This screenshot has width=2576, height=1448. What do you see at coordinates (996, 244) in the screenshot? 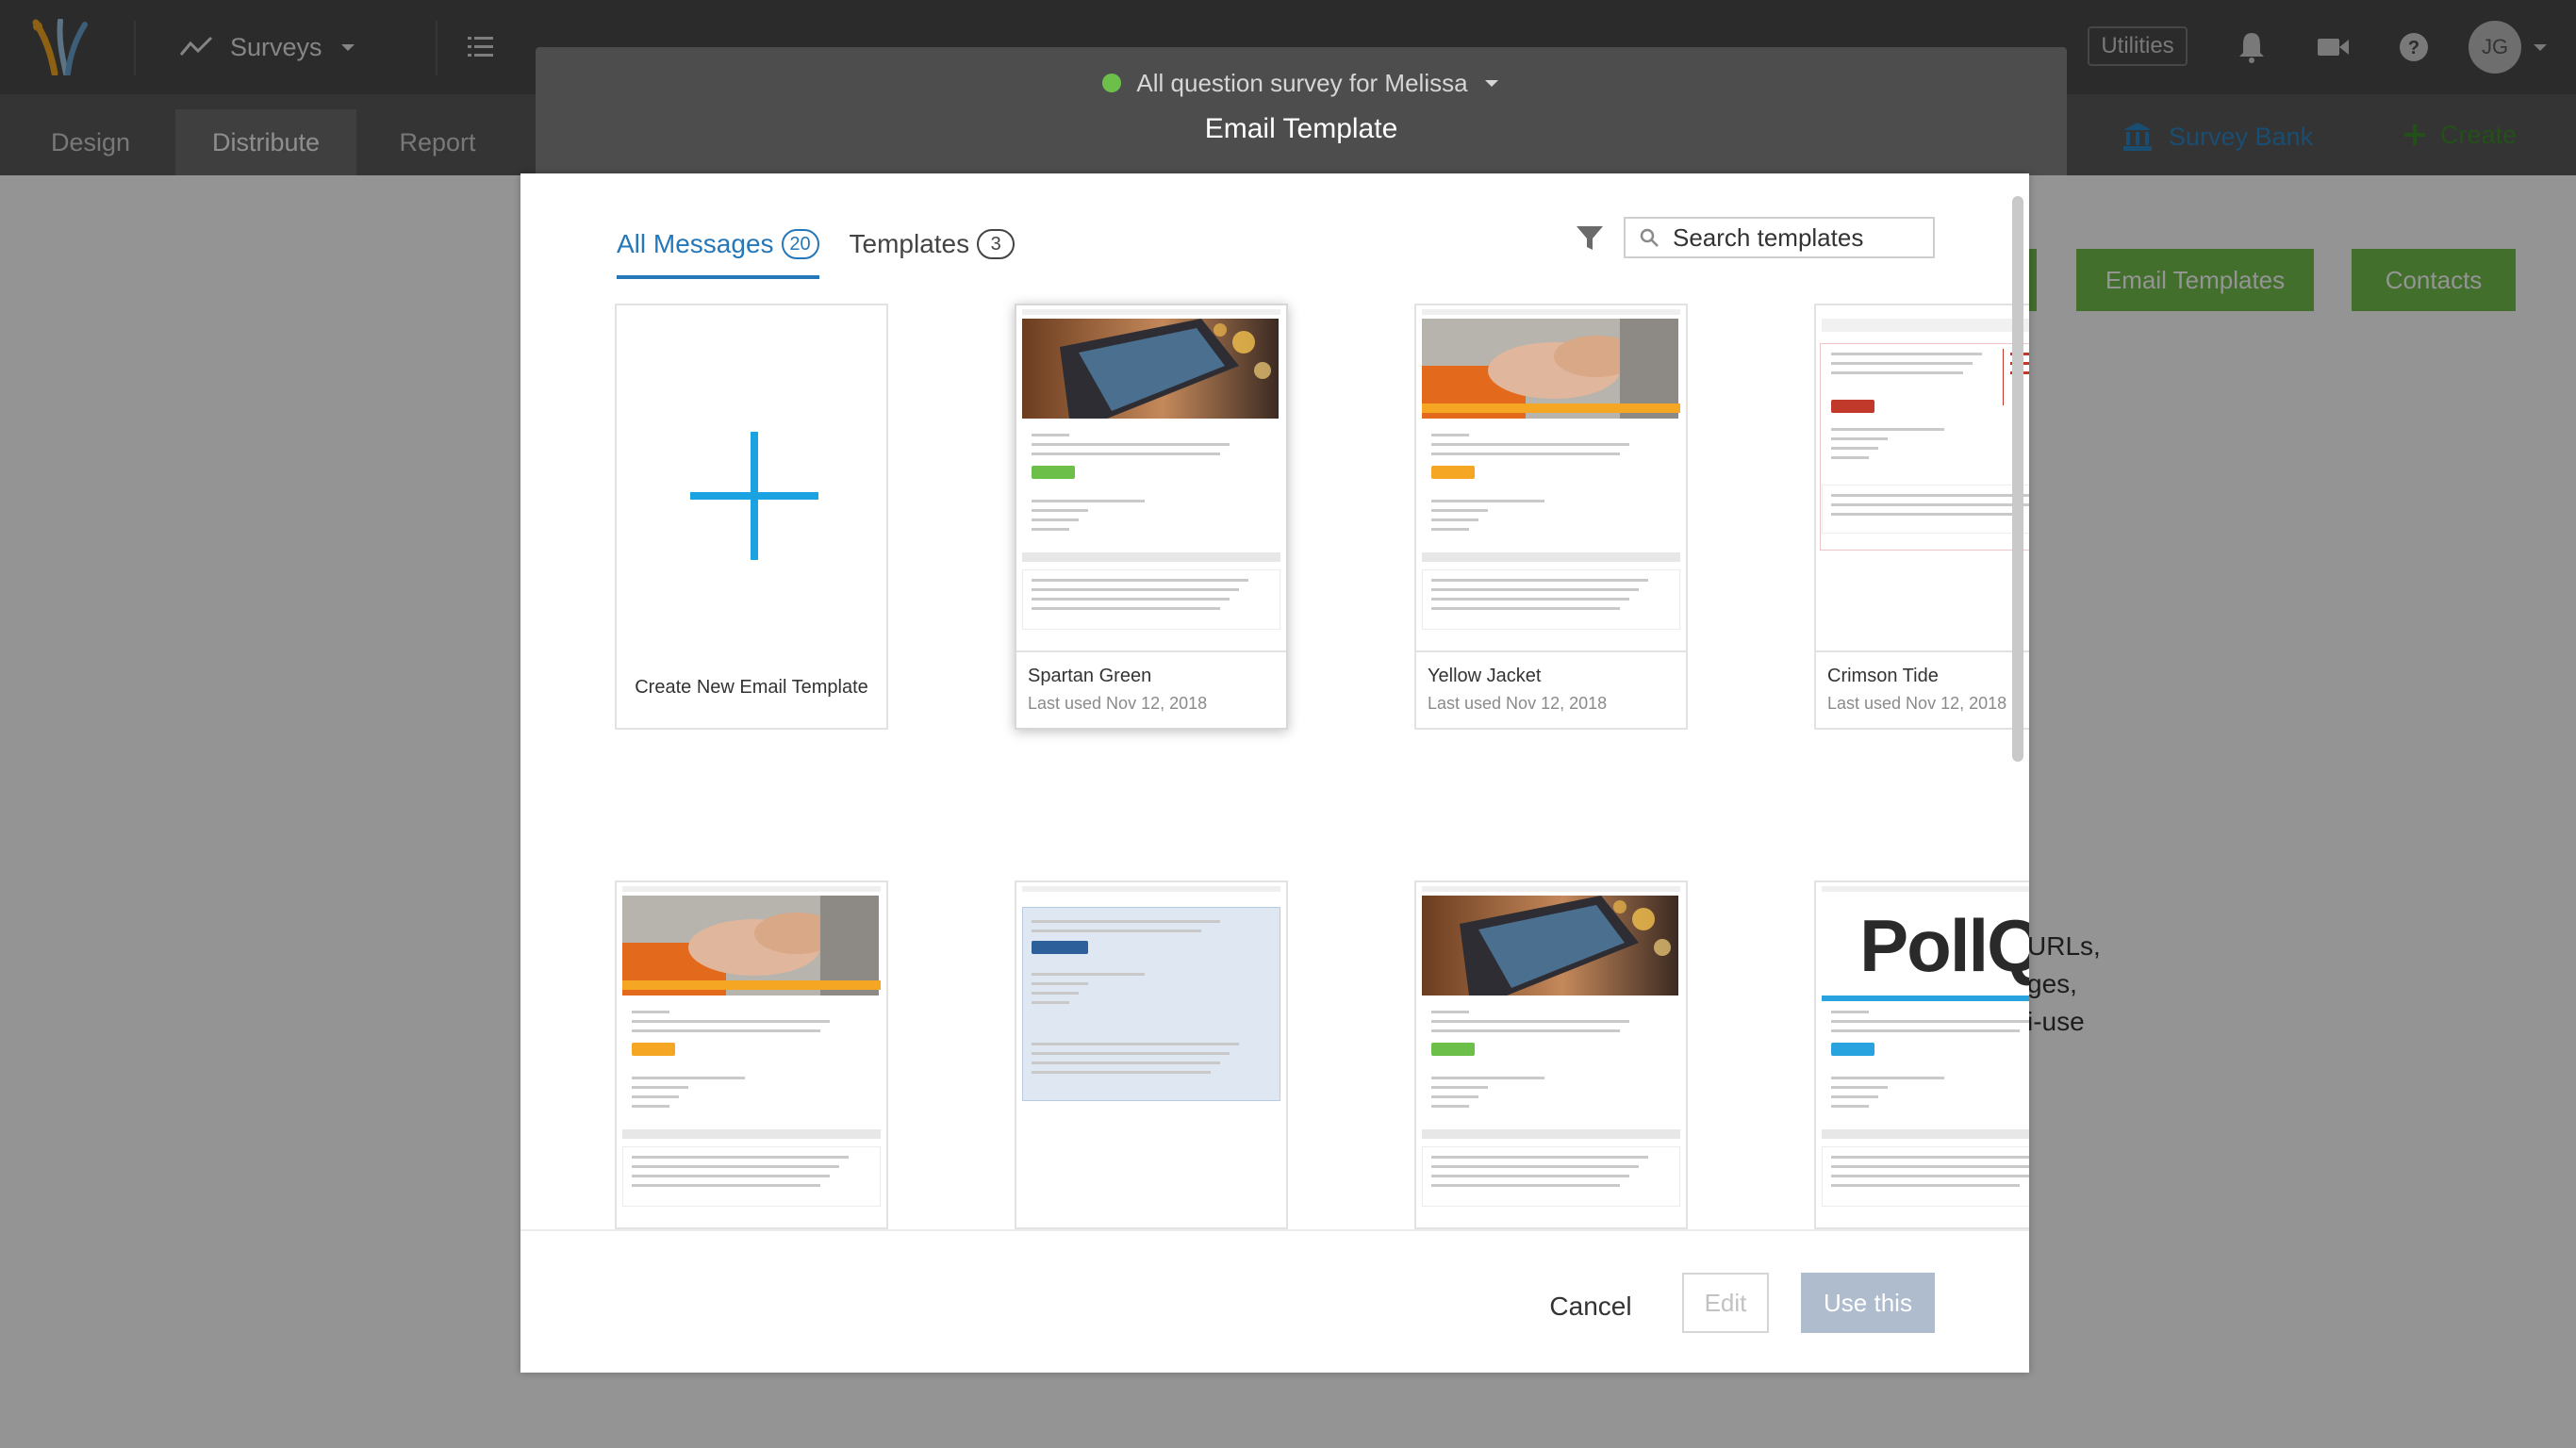
I see `count-badge: 3` at bounding box center [996, 244].